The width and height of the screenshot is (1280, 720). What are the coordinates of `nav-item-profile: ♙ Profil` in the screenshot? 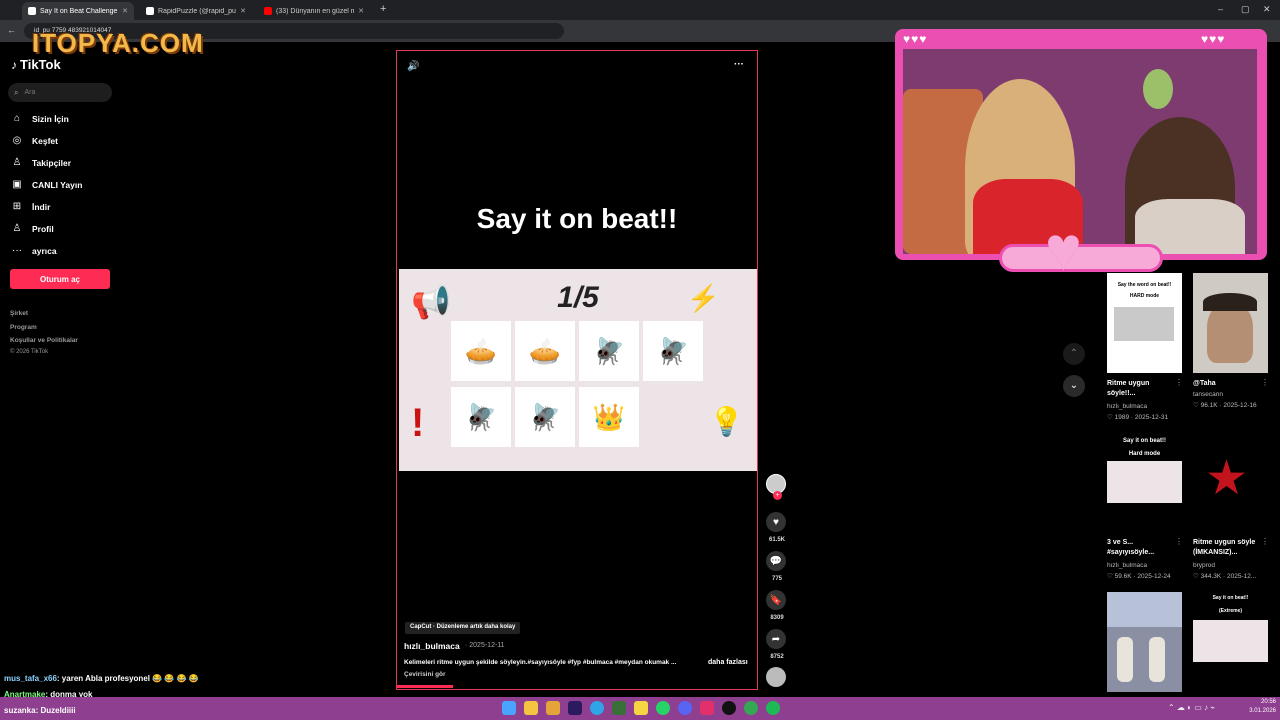 It's located at (32, 228).